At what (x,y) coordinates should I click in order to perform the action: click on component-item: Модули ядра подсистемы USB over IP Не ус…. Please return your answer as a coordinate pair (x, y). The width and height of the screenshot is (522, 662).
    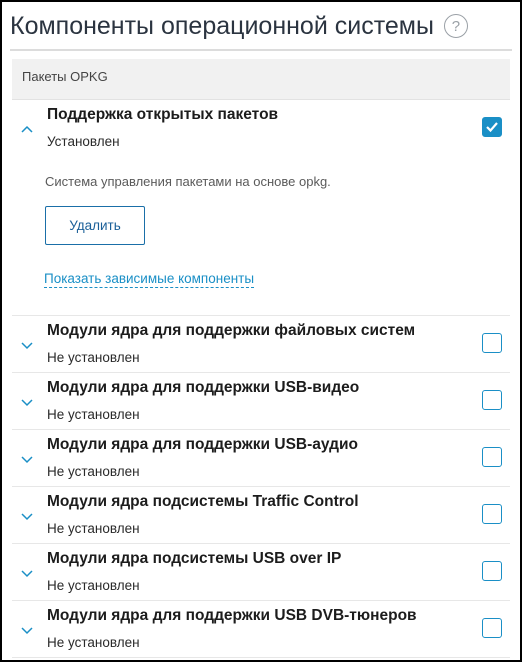
    Looking at the image, I should click on (261, 572).